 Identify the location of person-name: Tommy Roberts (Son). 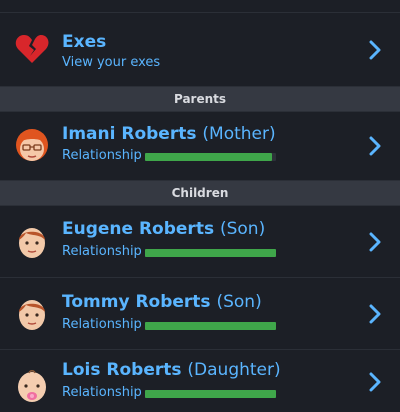
(162, 302).